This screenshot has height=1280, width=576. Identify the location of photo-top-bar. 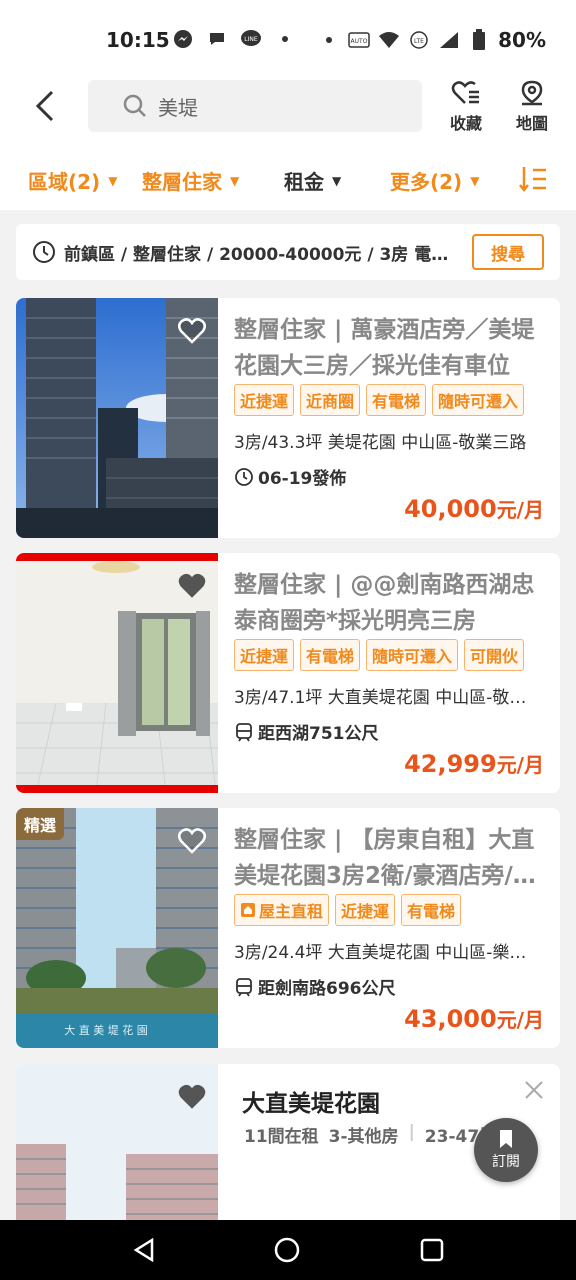
(117, 557).